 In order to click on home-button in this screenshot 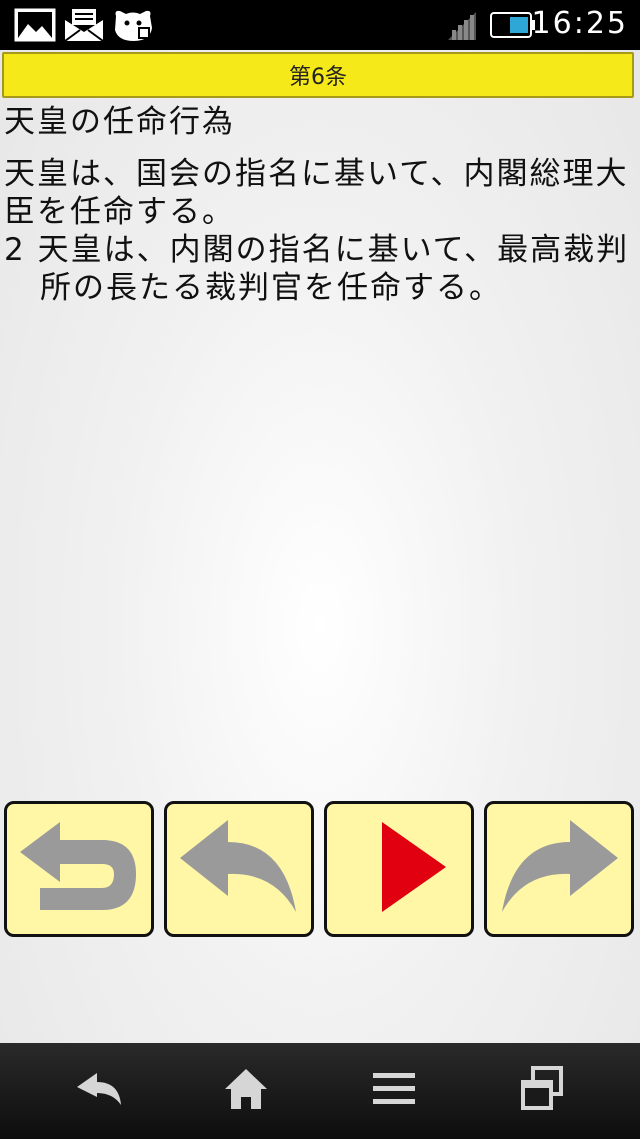, I will do `click(246, 1091)`.